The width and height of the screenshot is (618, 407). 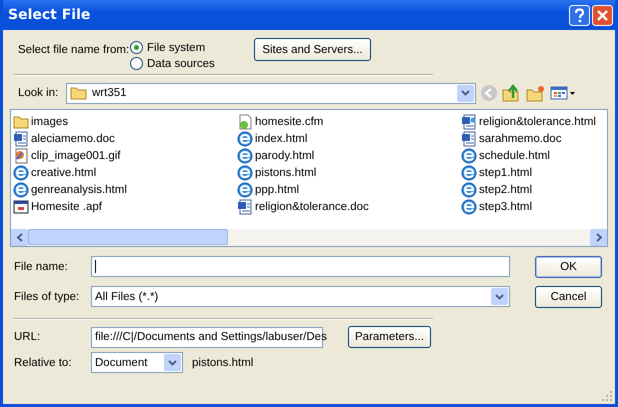 I want to click on new-folder-icon, so click(x=536, y=93).